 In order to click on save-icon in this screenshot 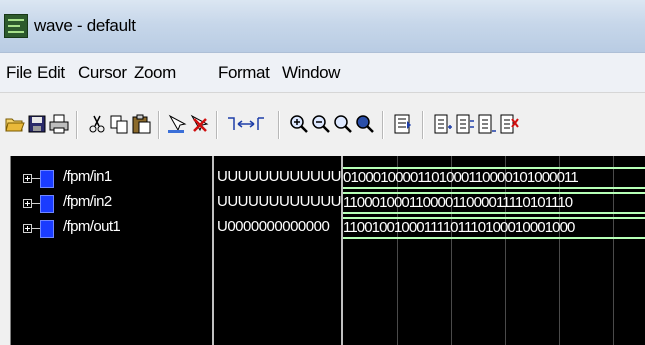, I will do `click(37, 124)`.